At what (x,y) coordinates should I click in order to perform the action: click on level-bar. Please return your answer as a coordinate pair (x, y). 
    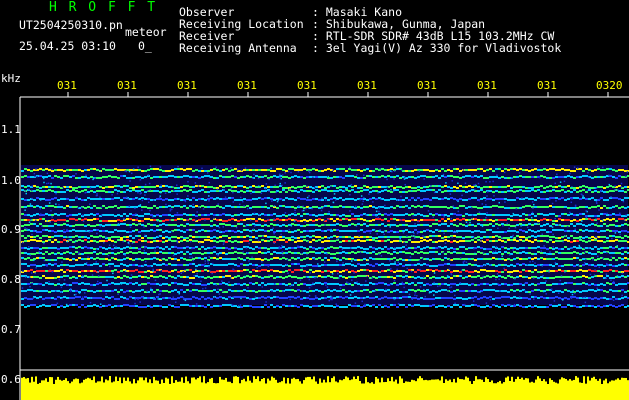
    Looking at the image, I should click on (325, 388).